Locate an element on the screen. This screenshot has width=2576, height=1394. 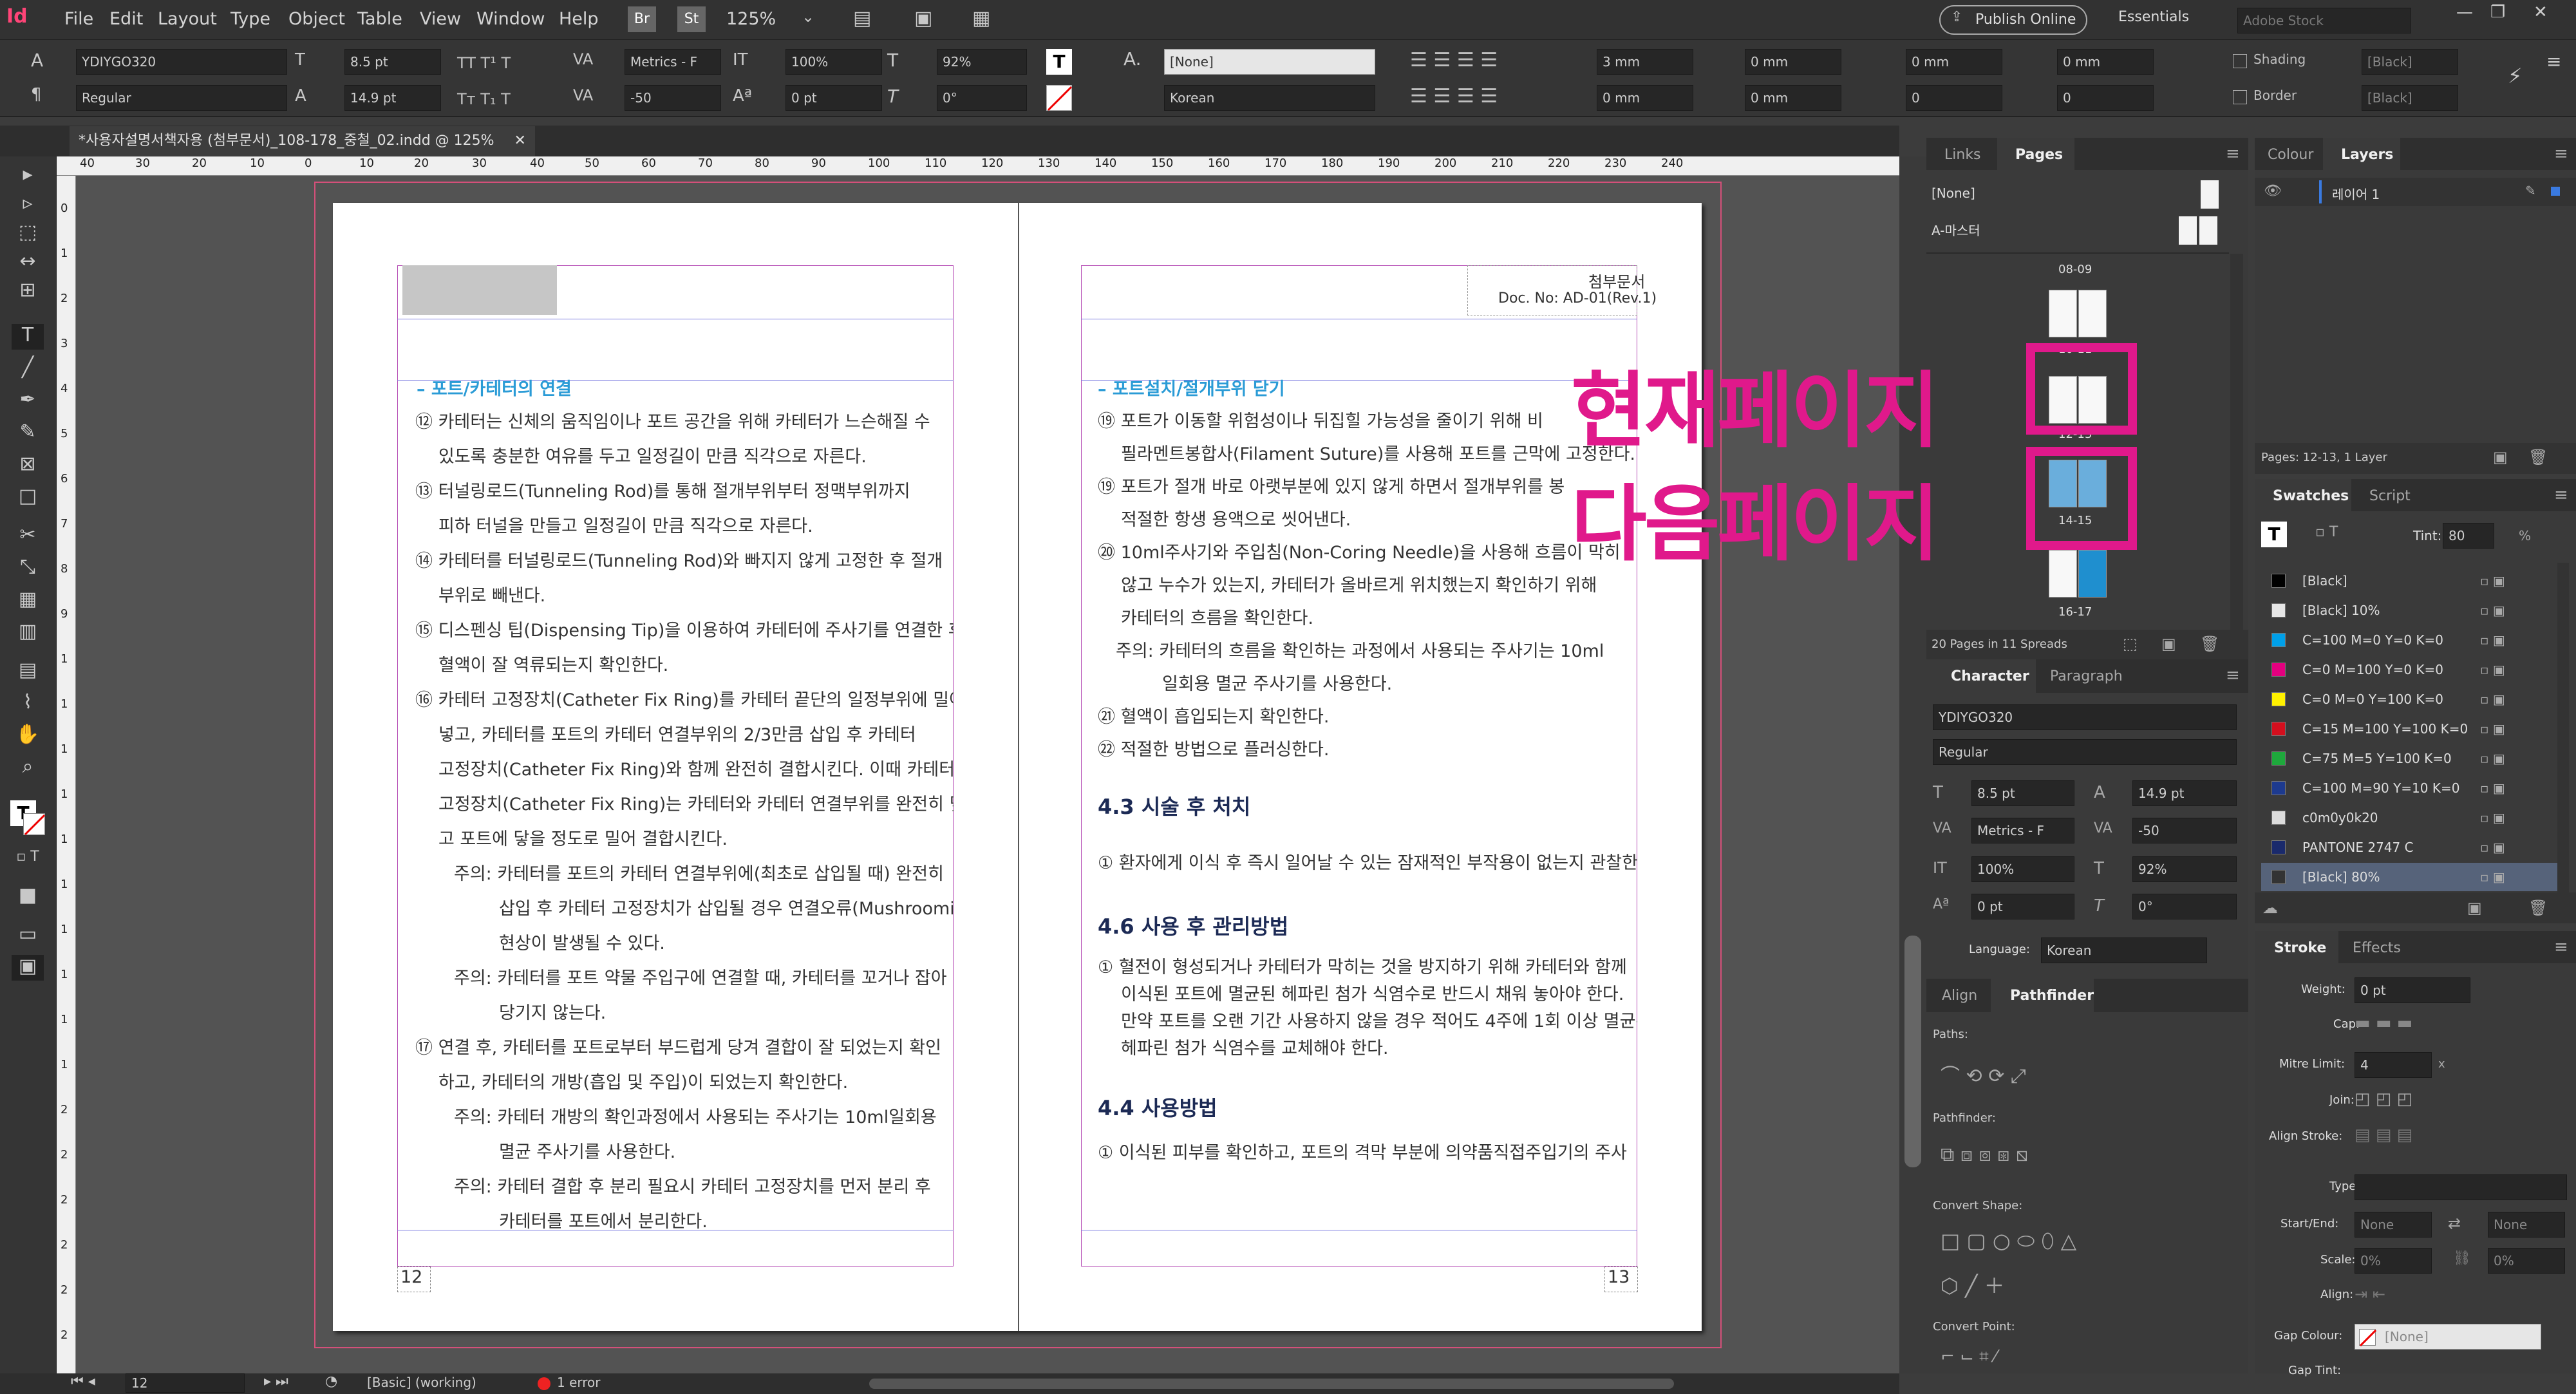
shading-color-field: [Black] is located at coordinates (2410, 62).